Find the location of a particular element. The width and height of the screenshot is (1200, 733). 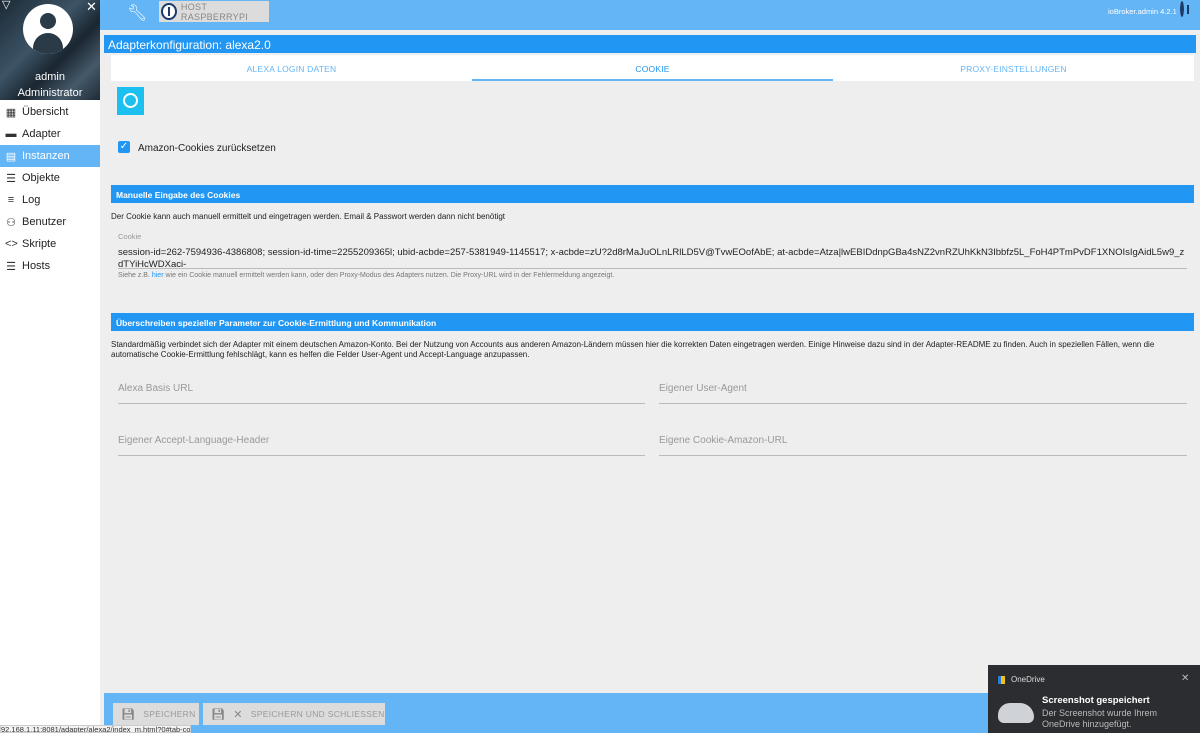

toast-title: Screenshot gespeichert is located at coordinates (1096, 700).